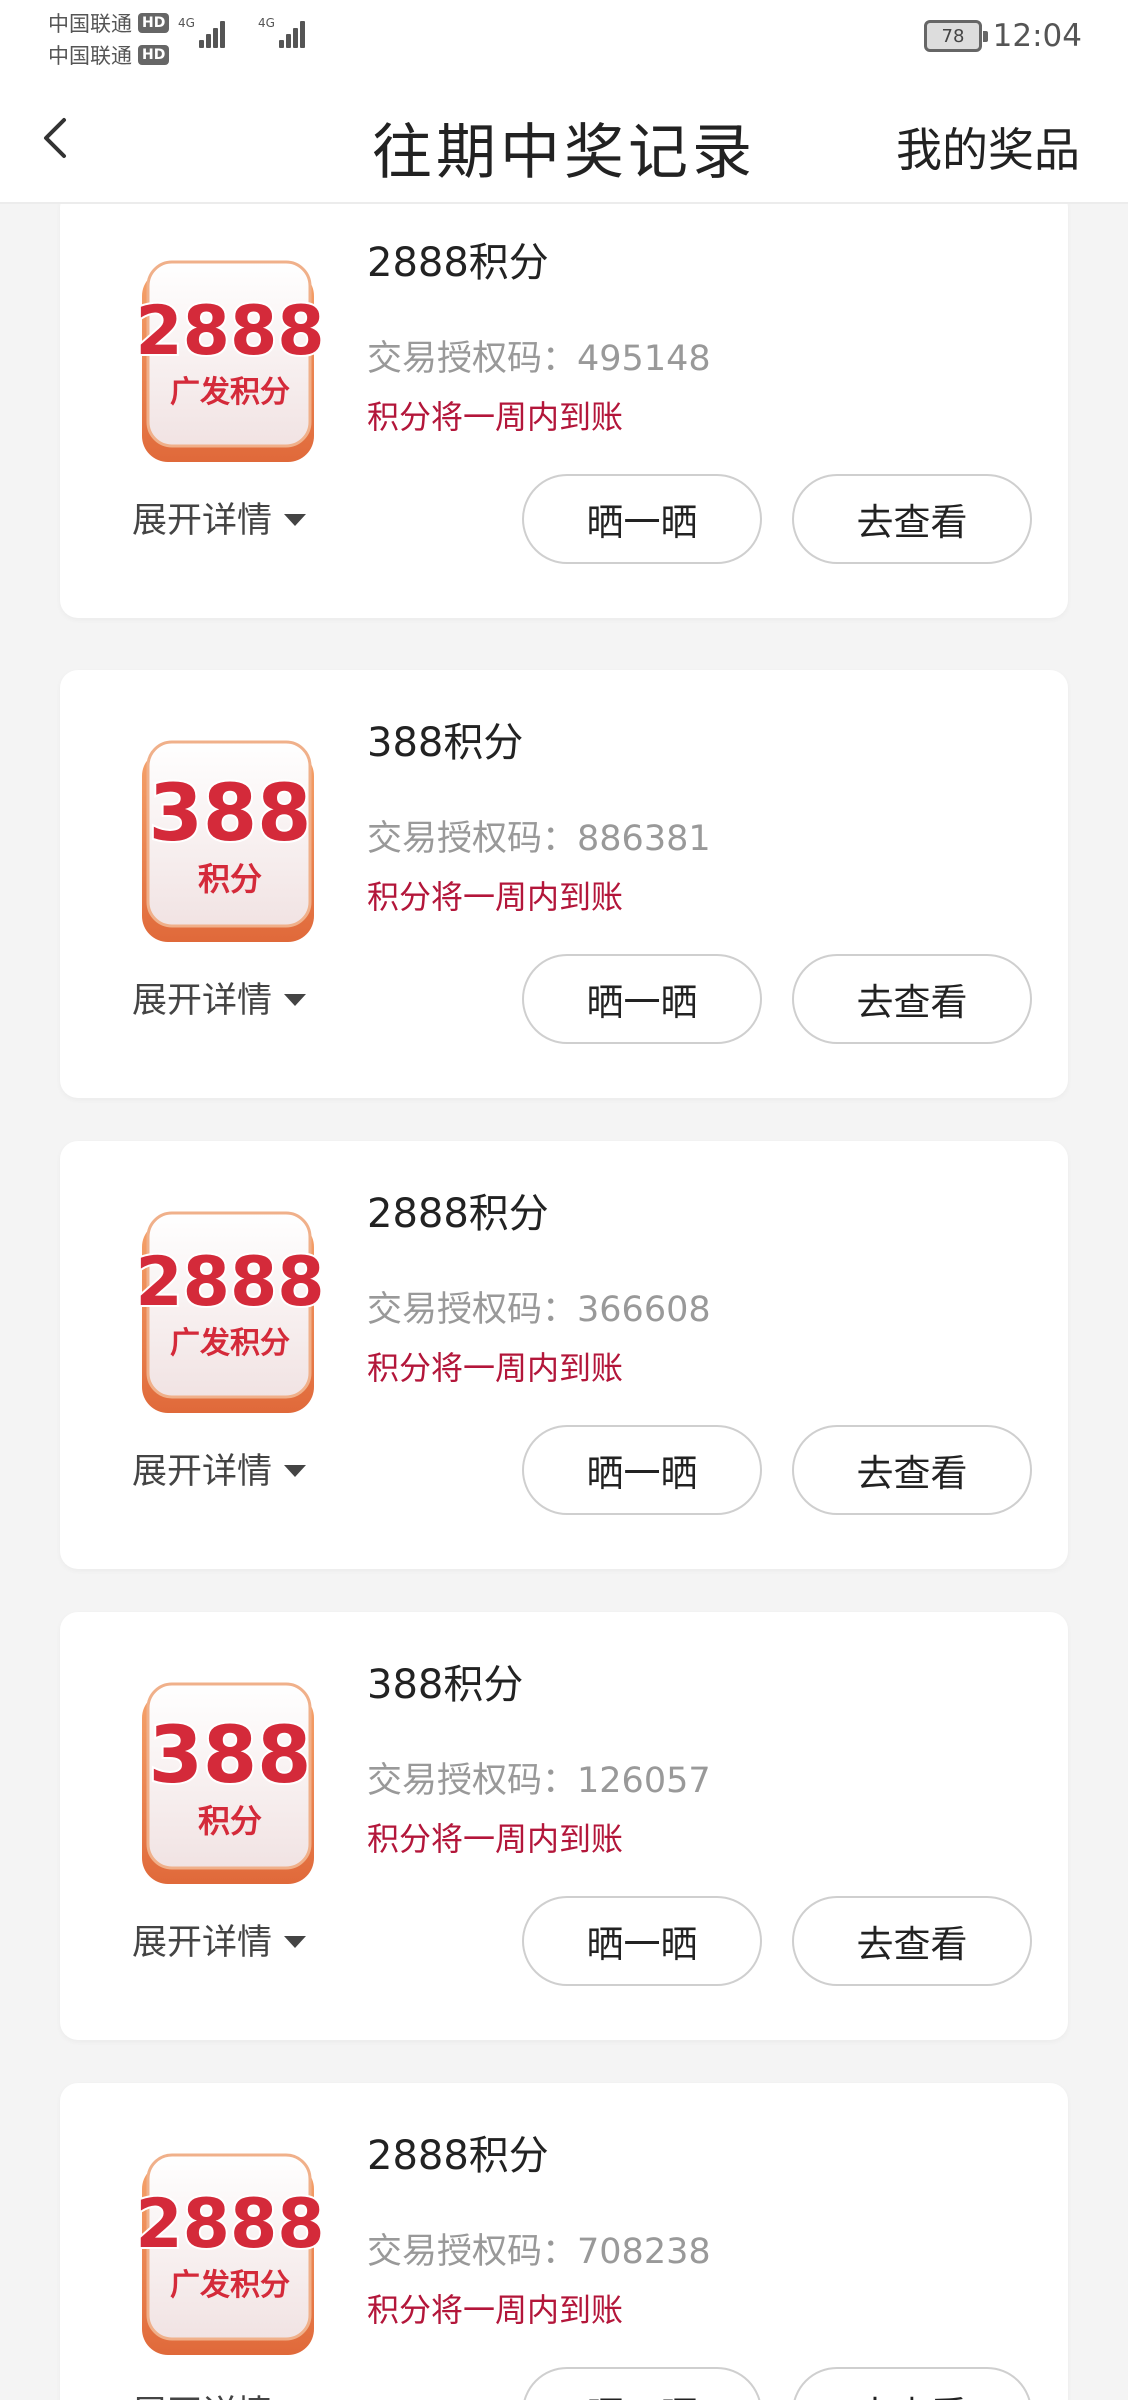 The width and height of the screenshot is (1128, 2400). What do you see at coordinates (266, 23) in the screenshot?
I see `network-2-label: 4G` at bounding box center [266, 23].